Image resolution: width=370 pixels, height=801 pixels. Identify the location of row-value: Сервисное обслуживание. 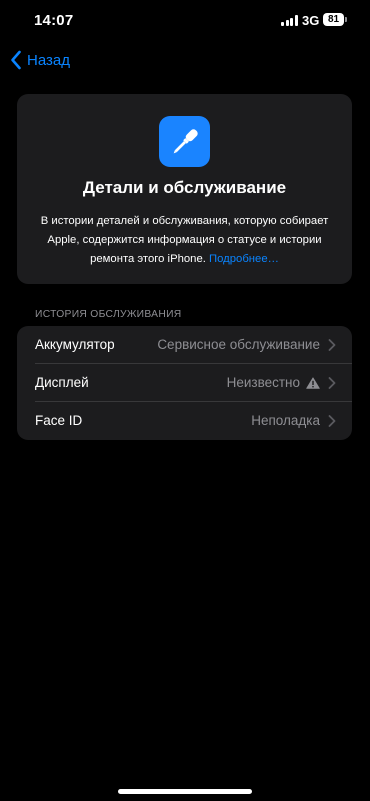
(238, 345).